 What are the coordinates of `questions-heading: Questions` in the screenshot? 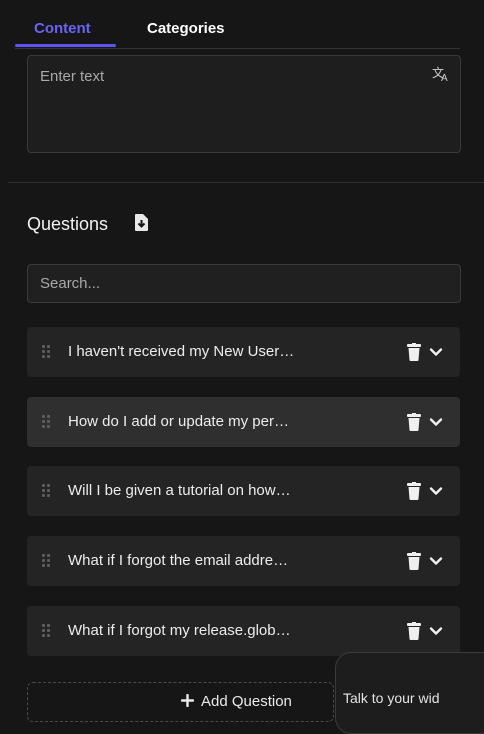 It's located at (68, 224).